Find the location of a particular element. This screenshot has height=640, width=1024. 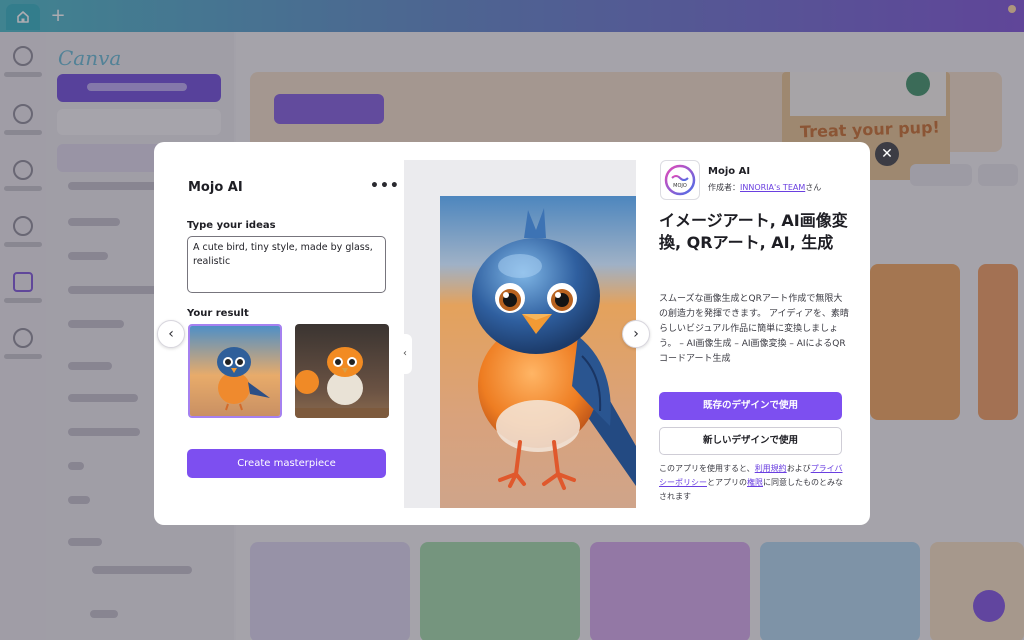

app-headline: イメージアート, AI画像変換, QRアート, AI, 生成 is located at coordinates (753, 231).